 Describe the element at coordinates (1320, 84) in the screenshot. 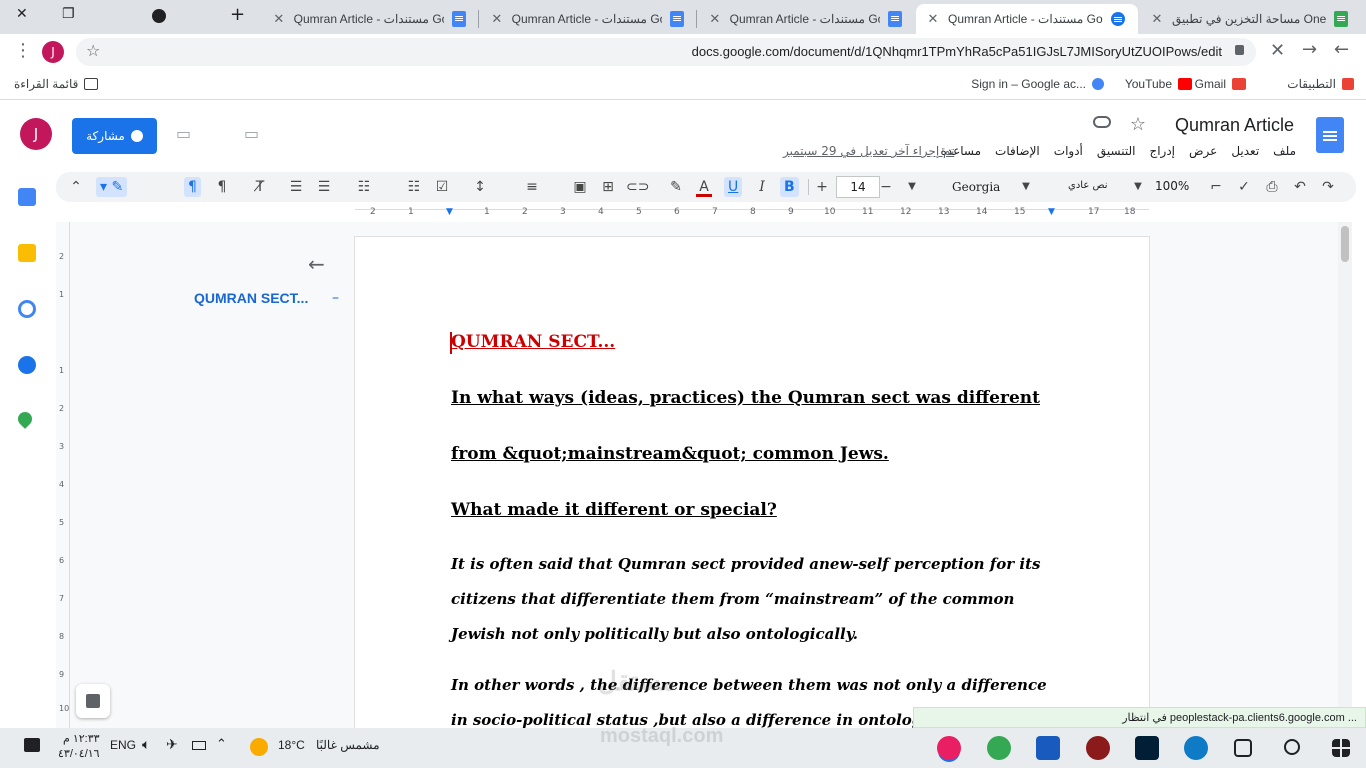

I see `bookmark-apps: التطبيقات` at that location.